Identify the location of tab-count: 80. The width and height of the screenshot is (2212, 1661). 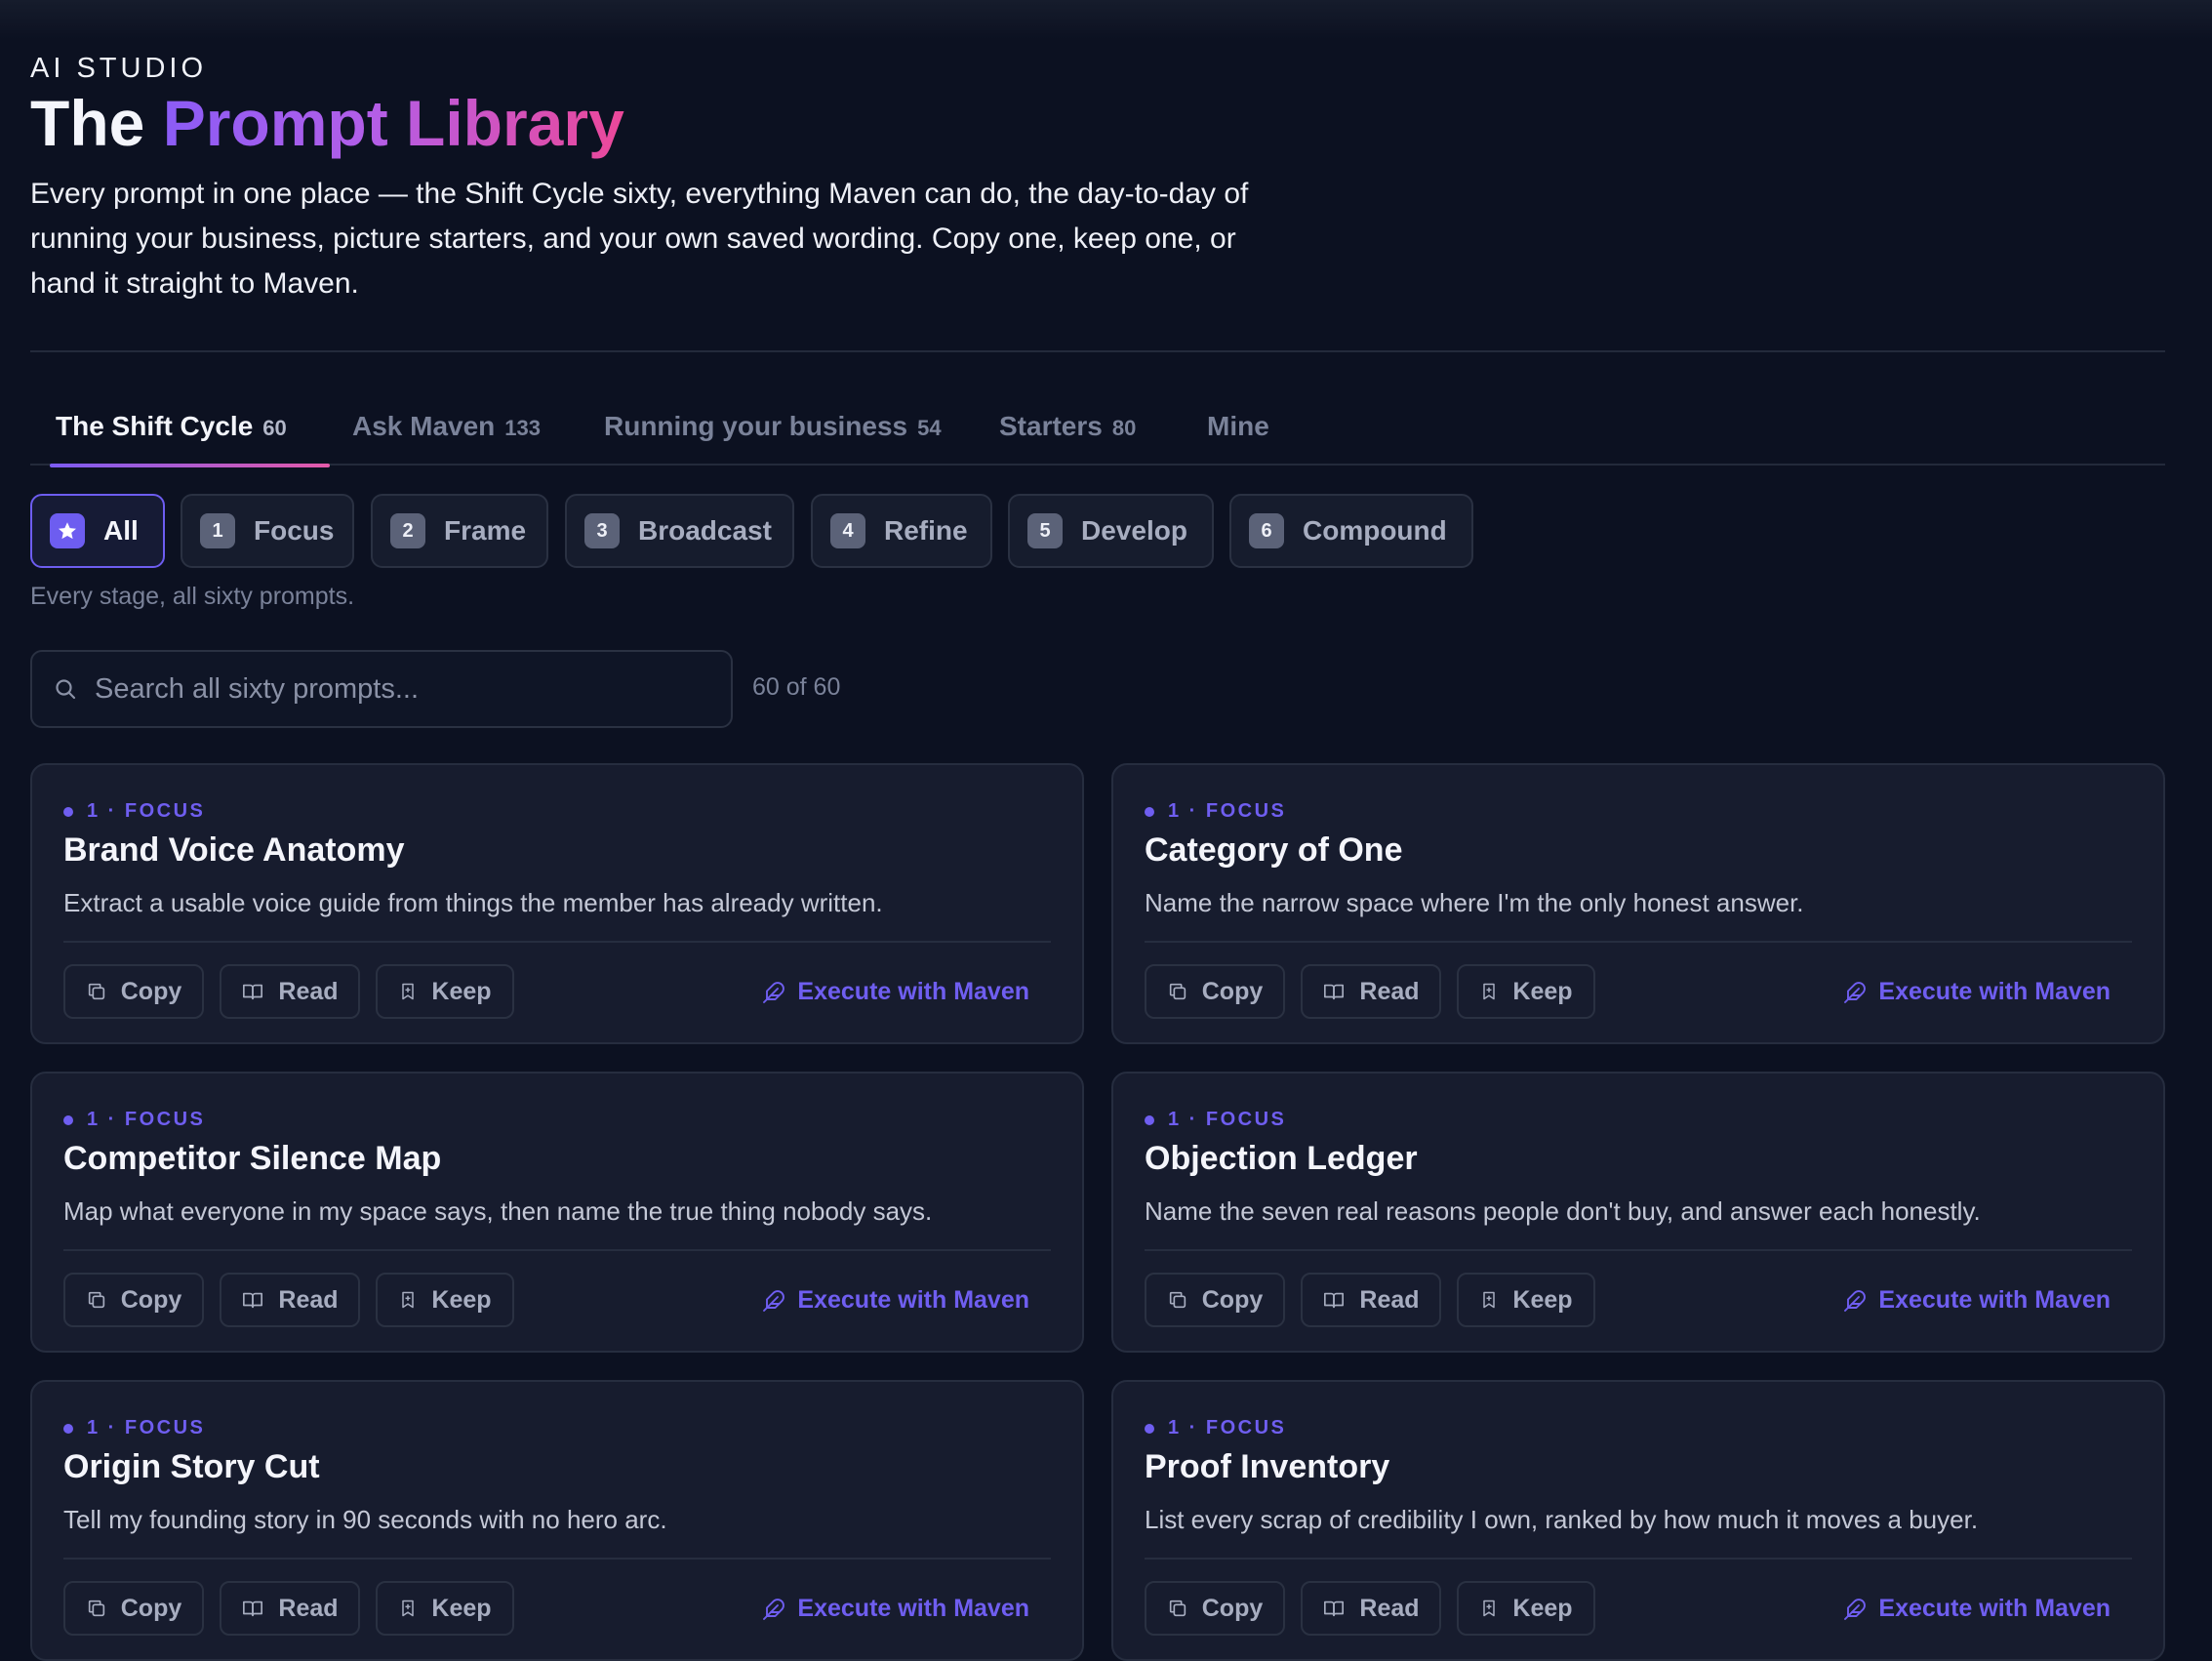
(1124, 428).